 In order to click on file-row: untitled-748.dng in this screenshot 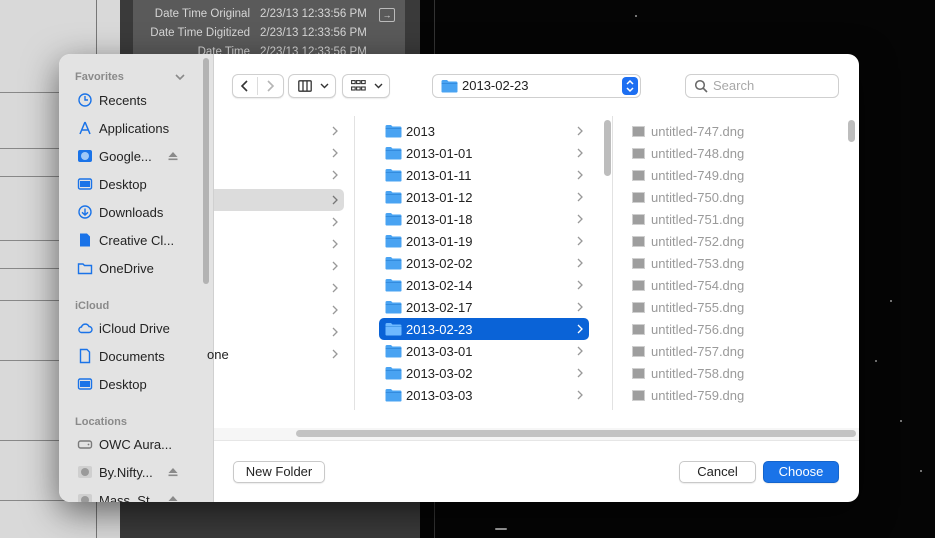, I will do `click(735, 153)`.